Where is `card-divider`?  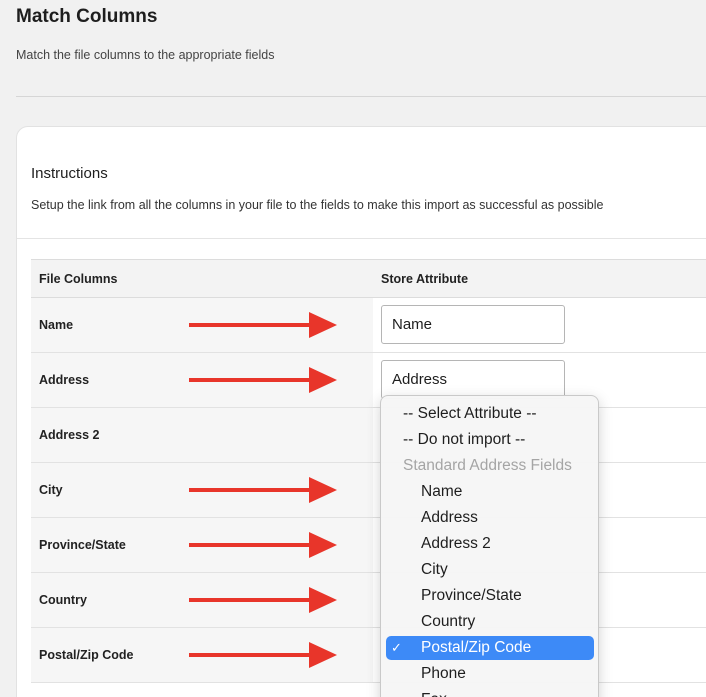 card-divider is located at coordinates (361, 238).